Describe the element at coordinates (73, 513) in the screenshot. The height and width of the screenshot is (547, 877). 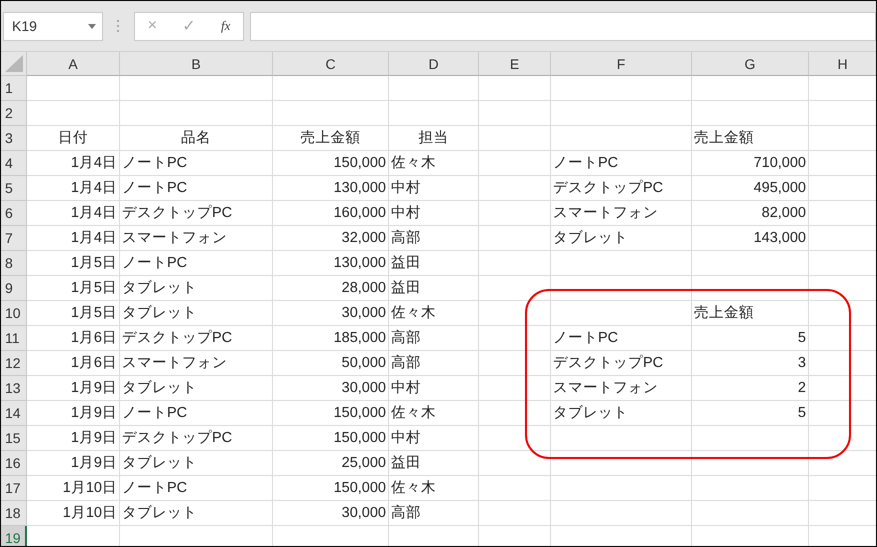
I see `table-cell: 1月10日` at that location.